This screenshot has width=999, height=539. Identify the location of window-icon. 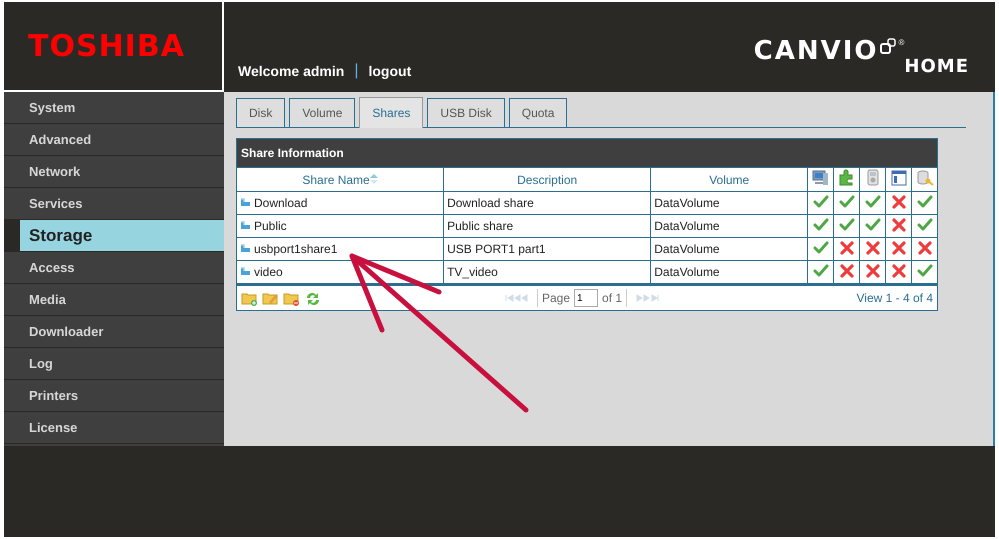
(899, 178).